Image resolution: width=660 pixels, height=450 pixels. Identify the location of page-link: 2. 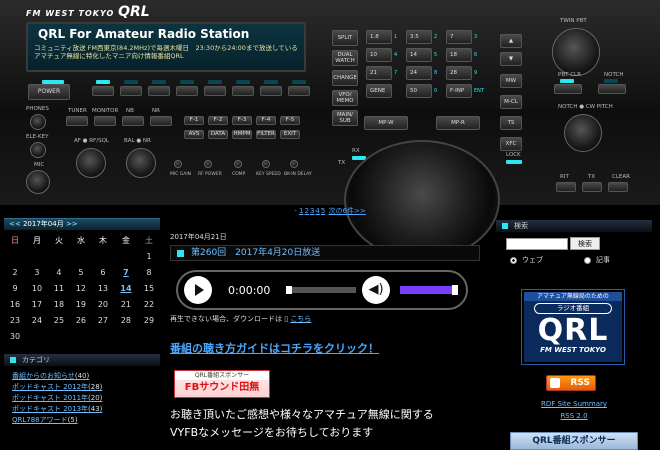
(306, 211).